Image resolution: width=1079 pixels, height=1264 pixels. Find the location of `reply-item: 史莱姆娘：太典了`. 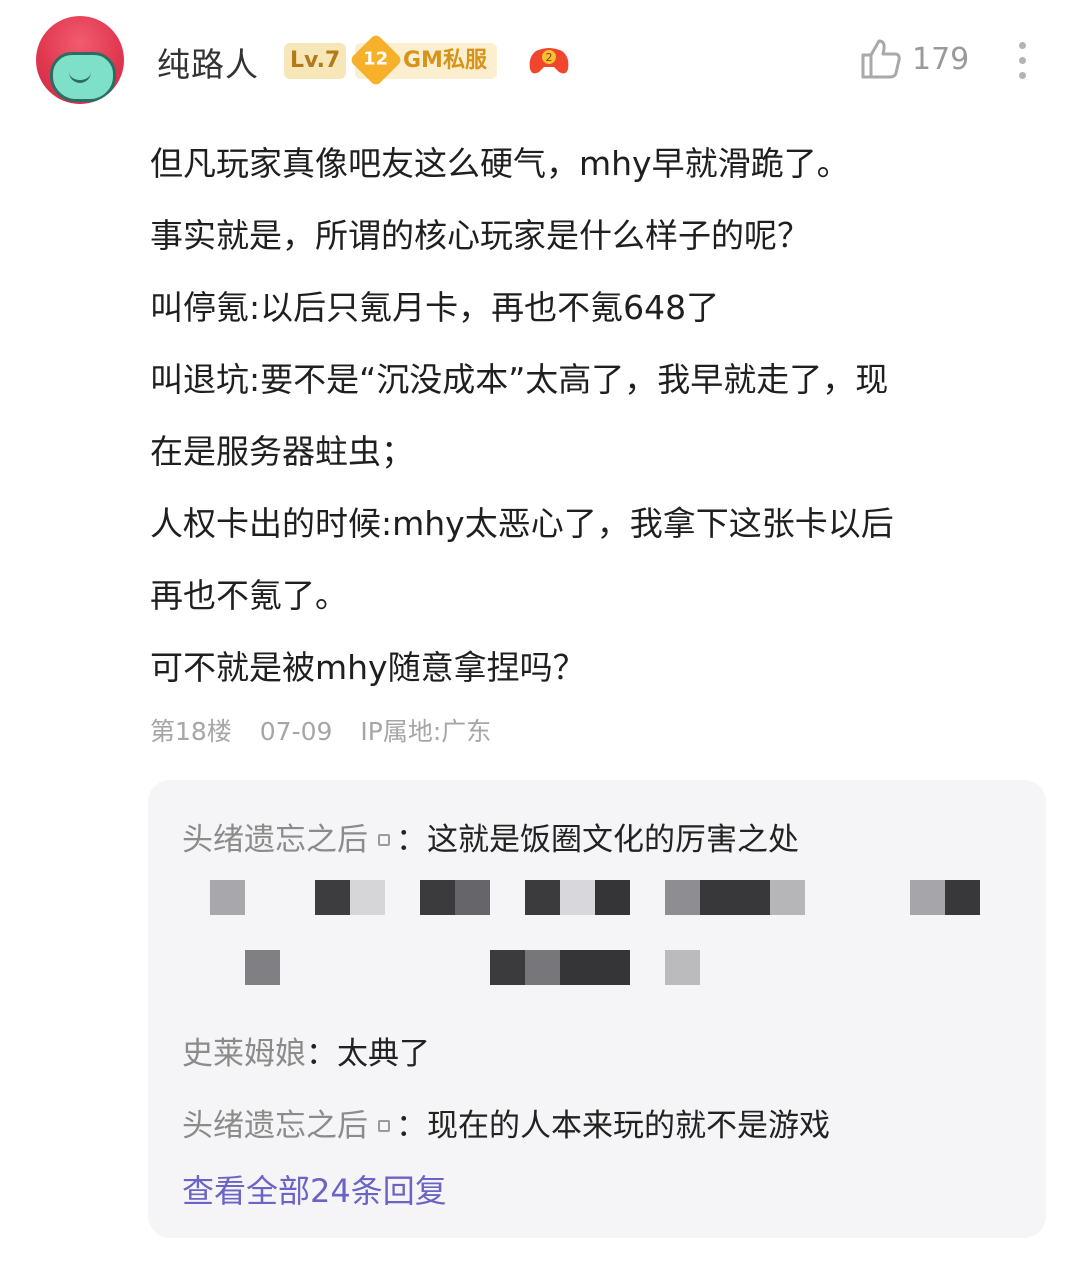

reply-item: 史莱姆娘：太典了 is located at coordinates (306, 1050).